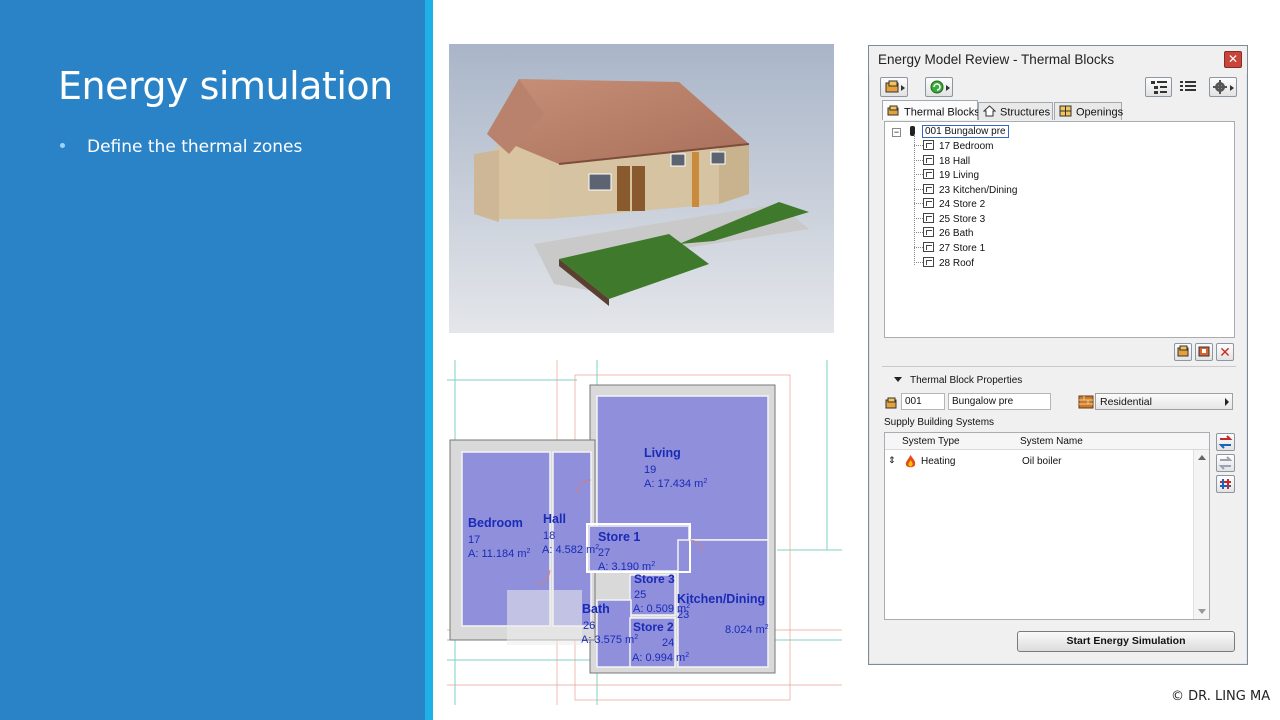  Describe the element at coordinates (619, 537) in the screenshot. I see `room-name: Store 1` at that location.